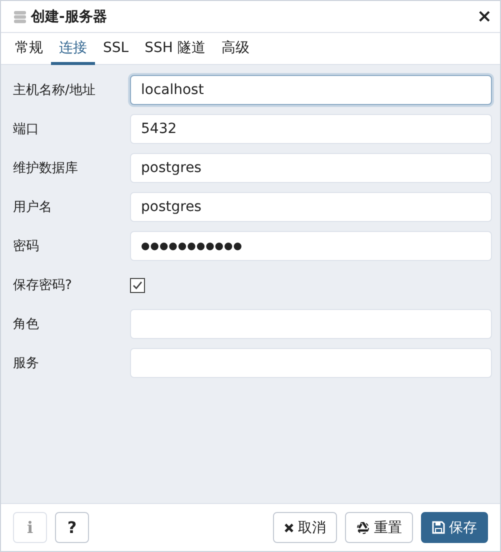 Image resolution: width=501 pixels, height=552 pixels. Describe the element at coordinates (175, 49) in the screenshot. I see `tab: SSH 隧道` at that location.